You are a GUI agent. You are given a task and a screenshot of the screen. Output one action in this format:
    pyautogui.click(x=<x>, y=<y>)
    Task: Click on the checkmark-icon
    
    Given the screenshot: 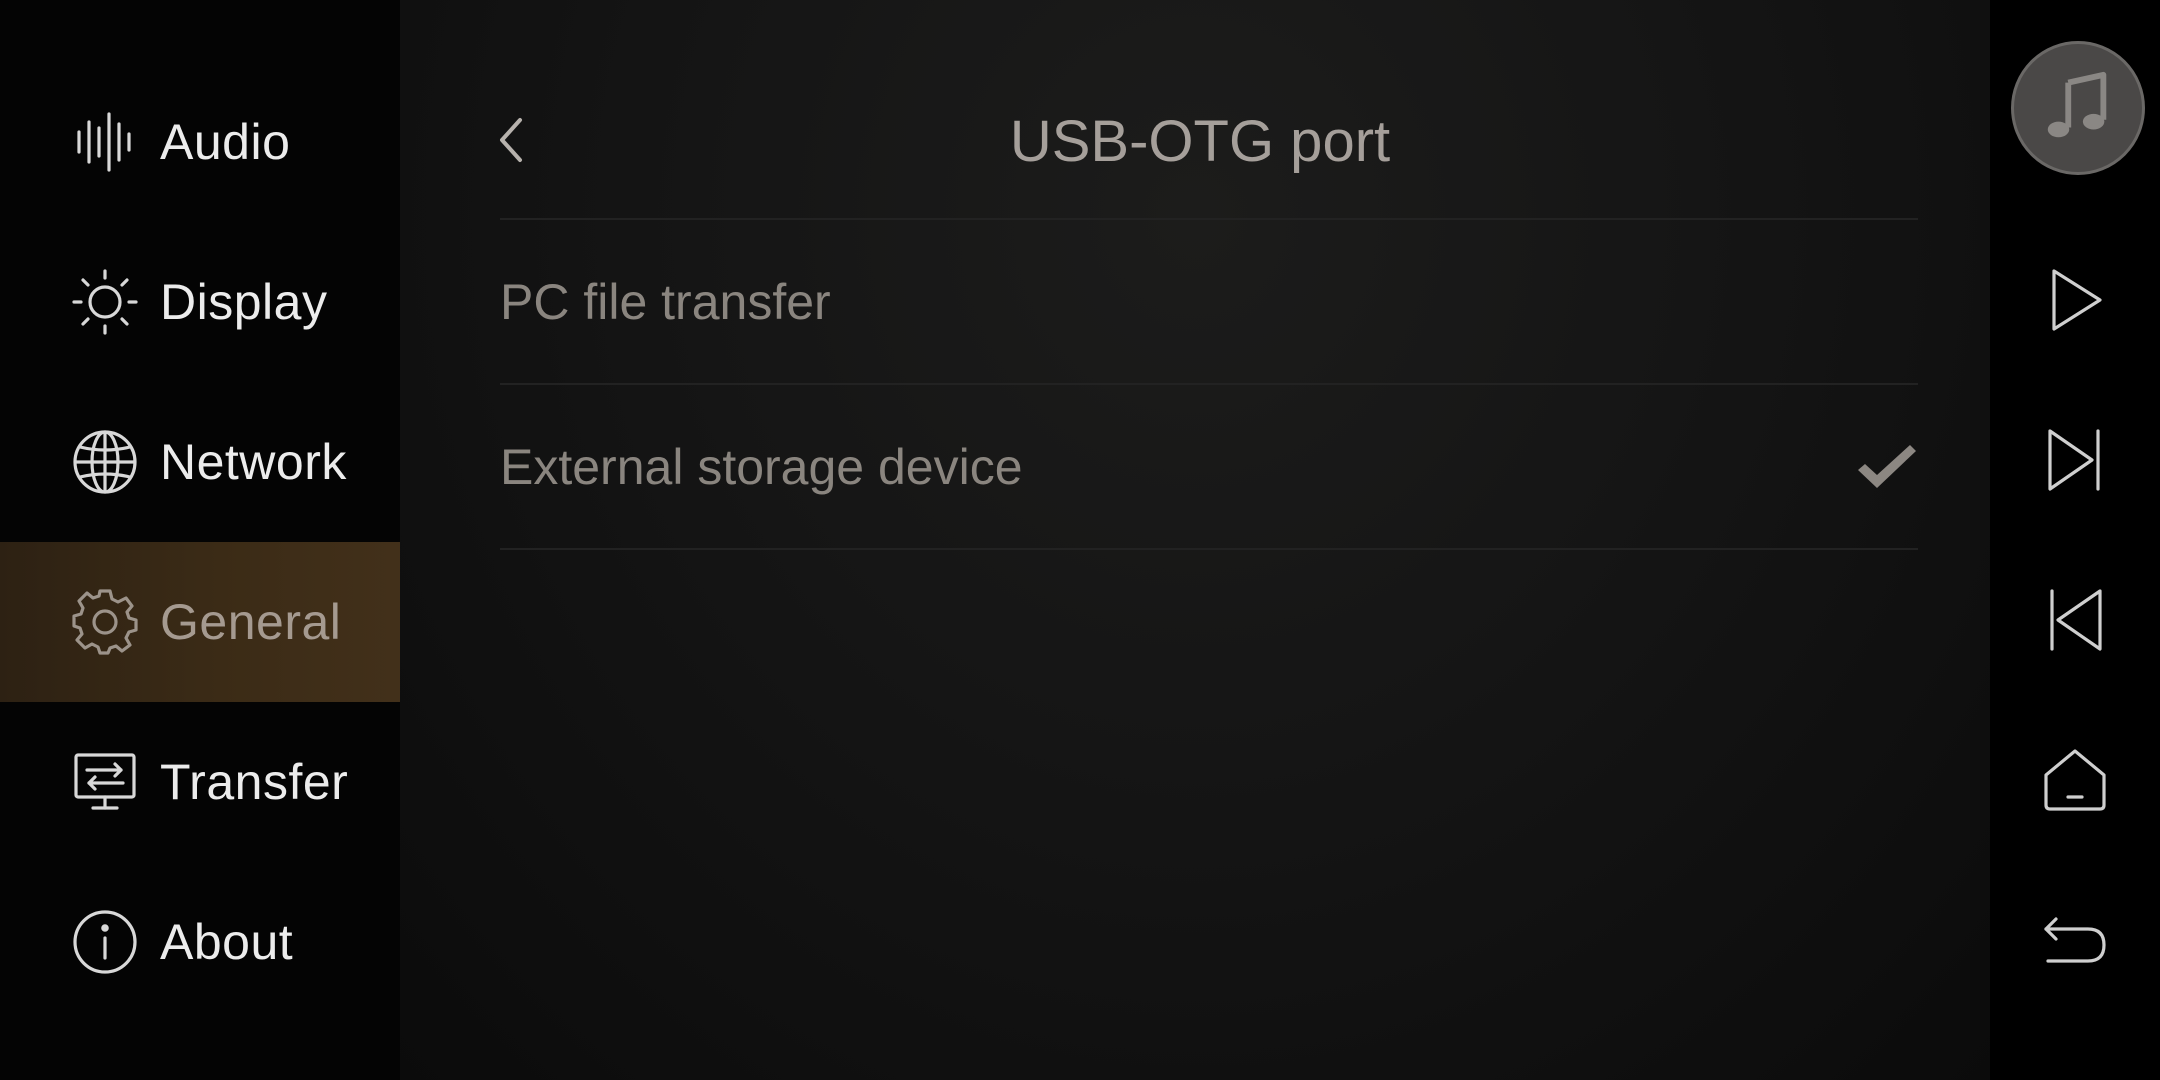 What is the action you would take?
    pyautogui.click(x=1887, y=466)
    